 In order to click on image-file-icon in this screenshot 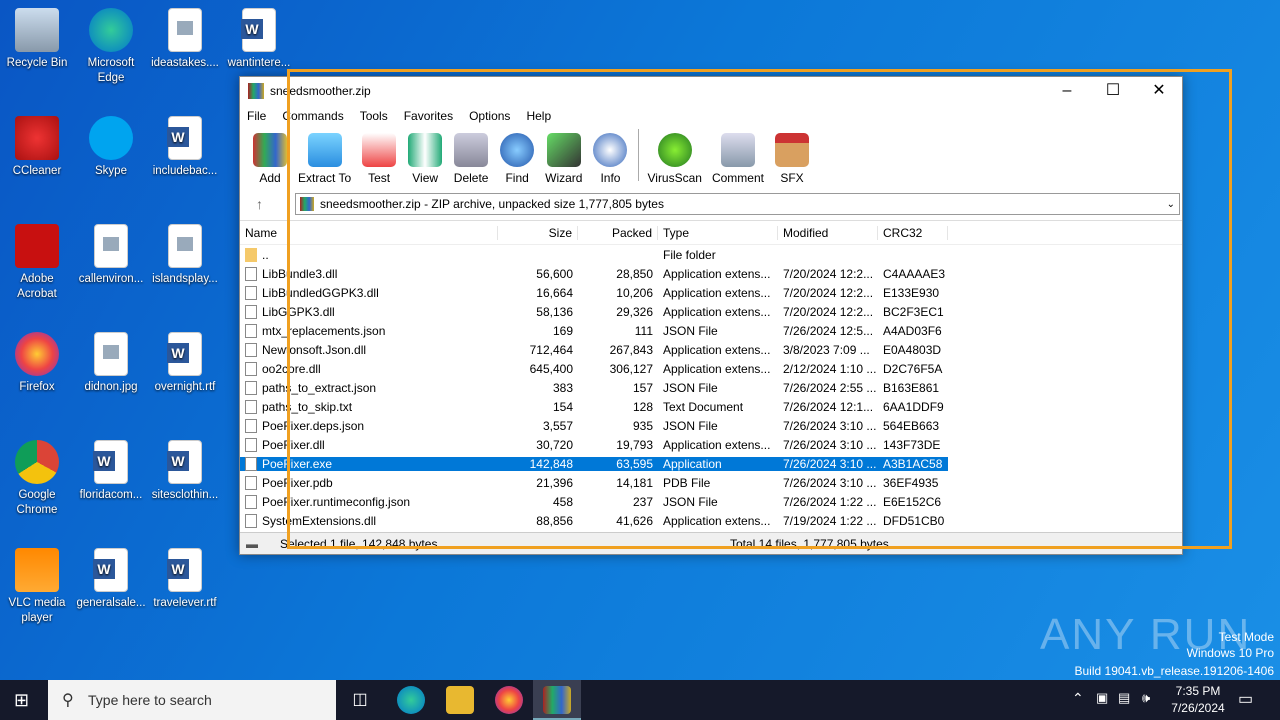, I will do `click(111, 354)`.